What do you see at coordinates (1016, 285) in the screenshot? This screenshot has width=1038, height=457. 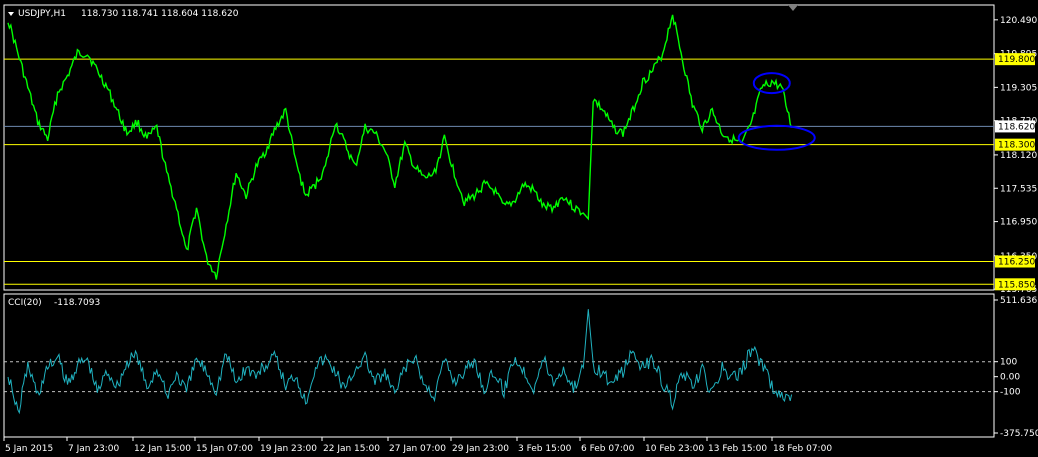 I see `level-price-label: 115.850` at bounding box center [1016, 285].